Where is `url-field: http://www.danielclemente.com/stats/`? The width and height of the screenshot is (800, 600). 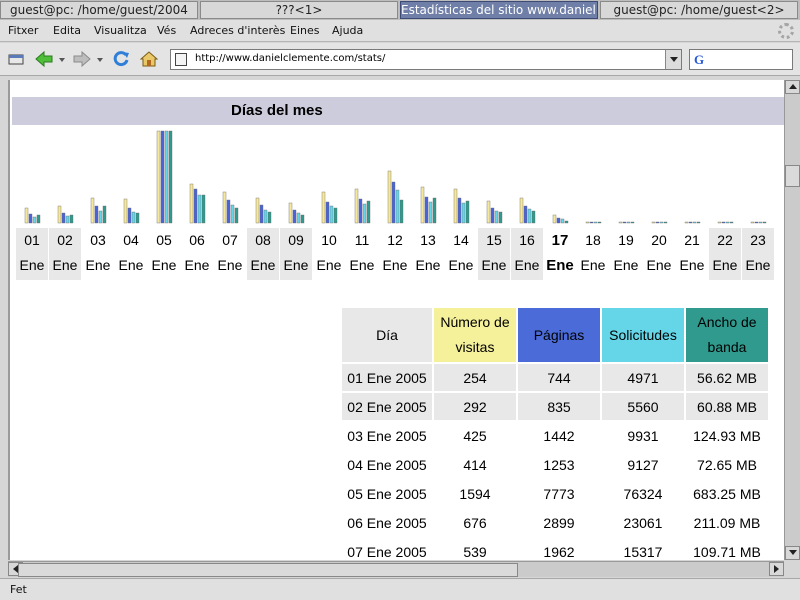
url-field: http://www.danielclemente.com/stats/ is located at coordinates (426, 59).